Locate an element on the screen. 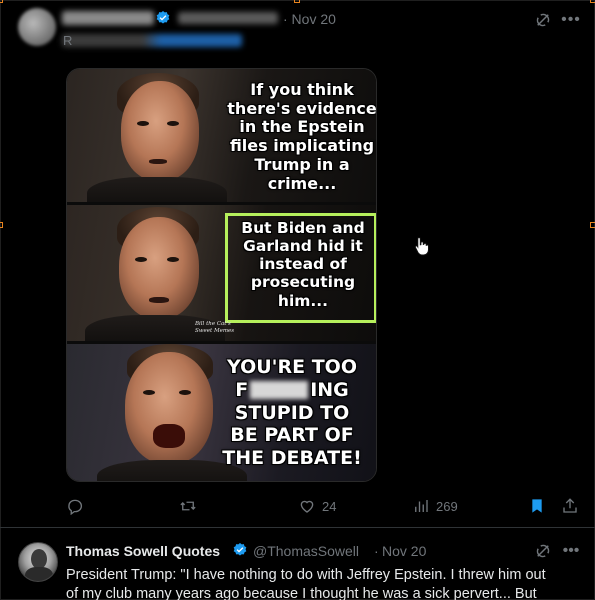 Image resolution: width=595 pixels, height=600 pixels. caption-3-word-end: ING is located at coordinates (329, 389).